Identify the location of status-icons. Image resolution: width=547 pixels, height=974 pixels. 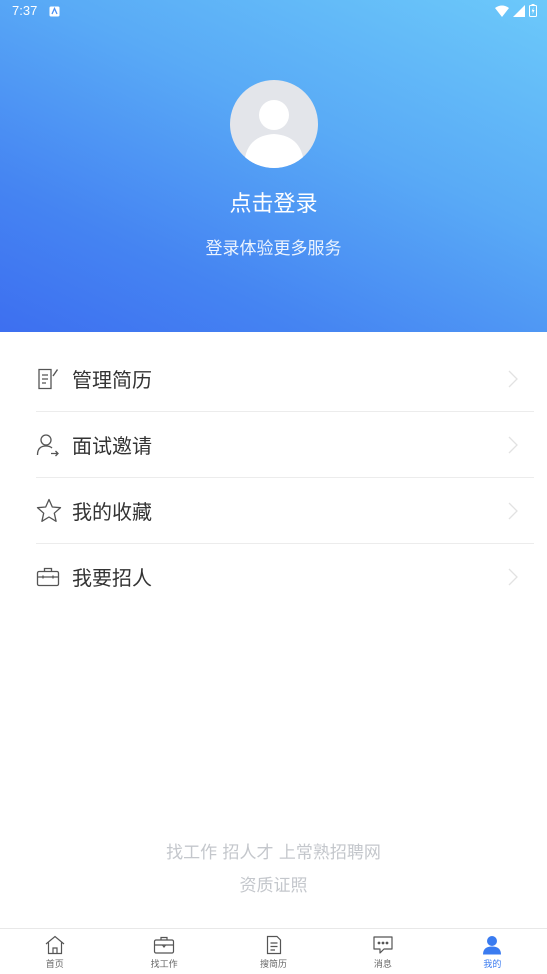
(516, 10).